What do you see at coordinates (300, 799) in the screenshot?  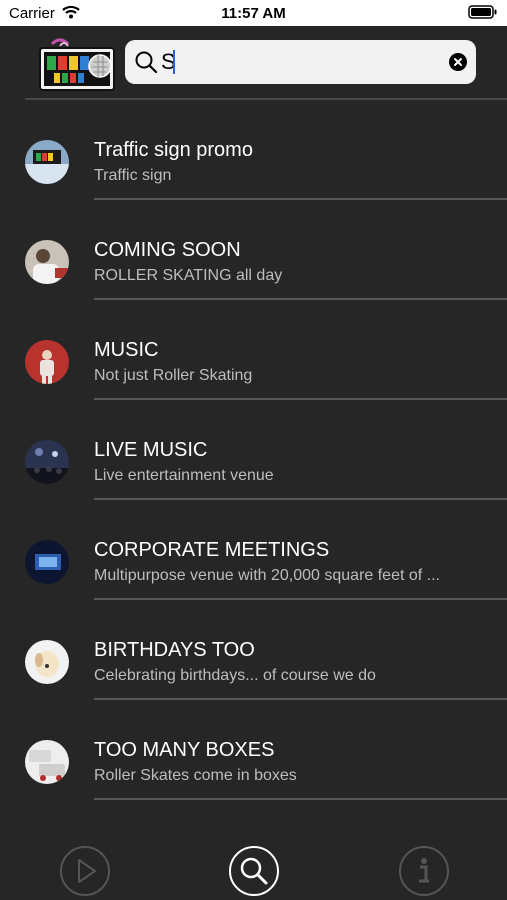 I see `row-separator` at bounding box center [300, 799].